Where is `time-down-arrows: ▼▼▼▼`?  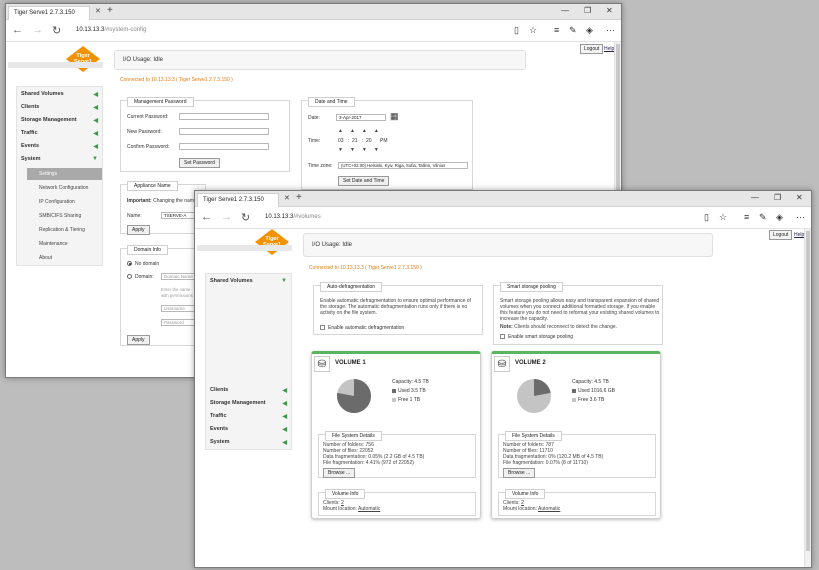 time-down-arrows: ▼▼▼▼ is located at coordinates (362, 150).